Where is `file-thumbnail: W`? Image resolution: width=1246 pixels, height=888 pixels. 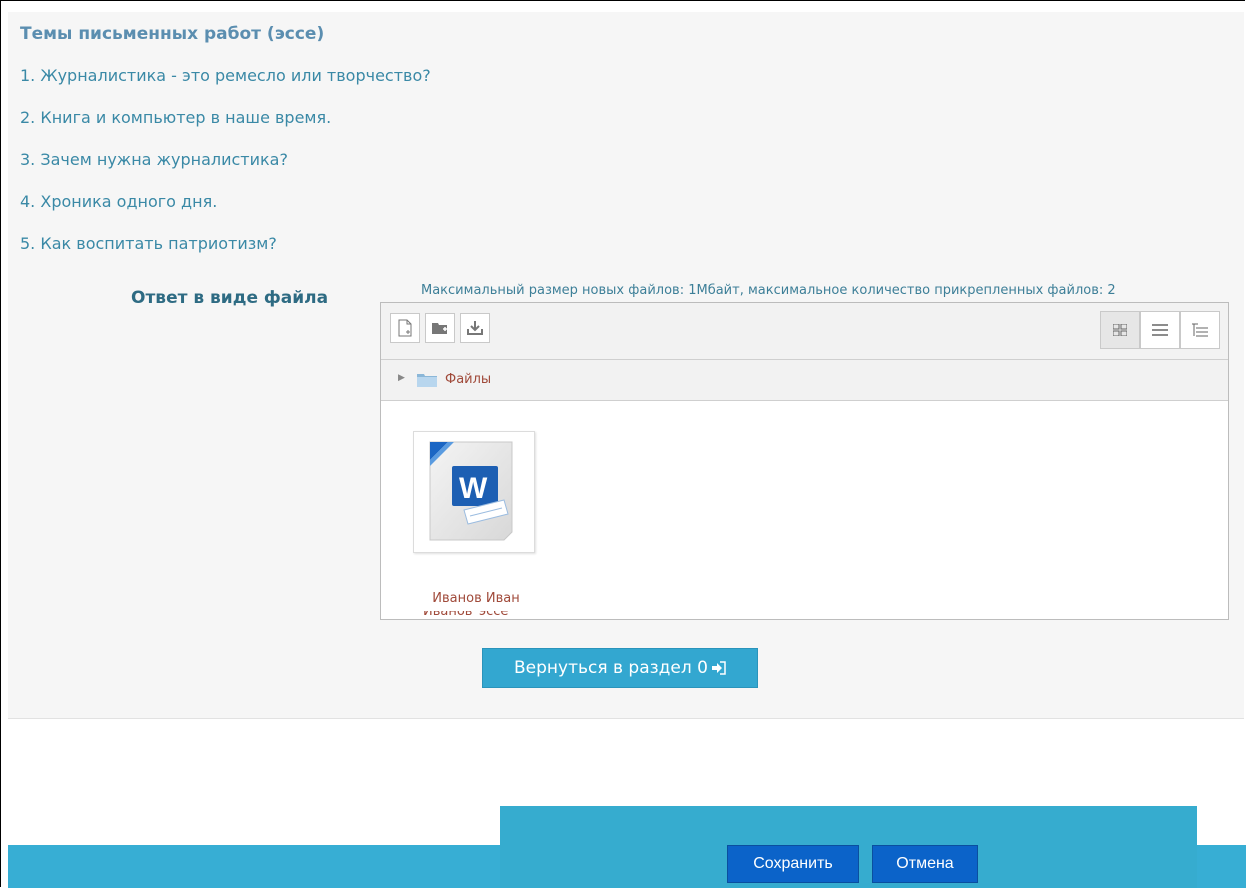
file-thumbnail: W is located at coordinates (474, 492).